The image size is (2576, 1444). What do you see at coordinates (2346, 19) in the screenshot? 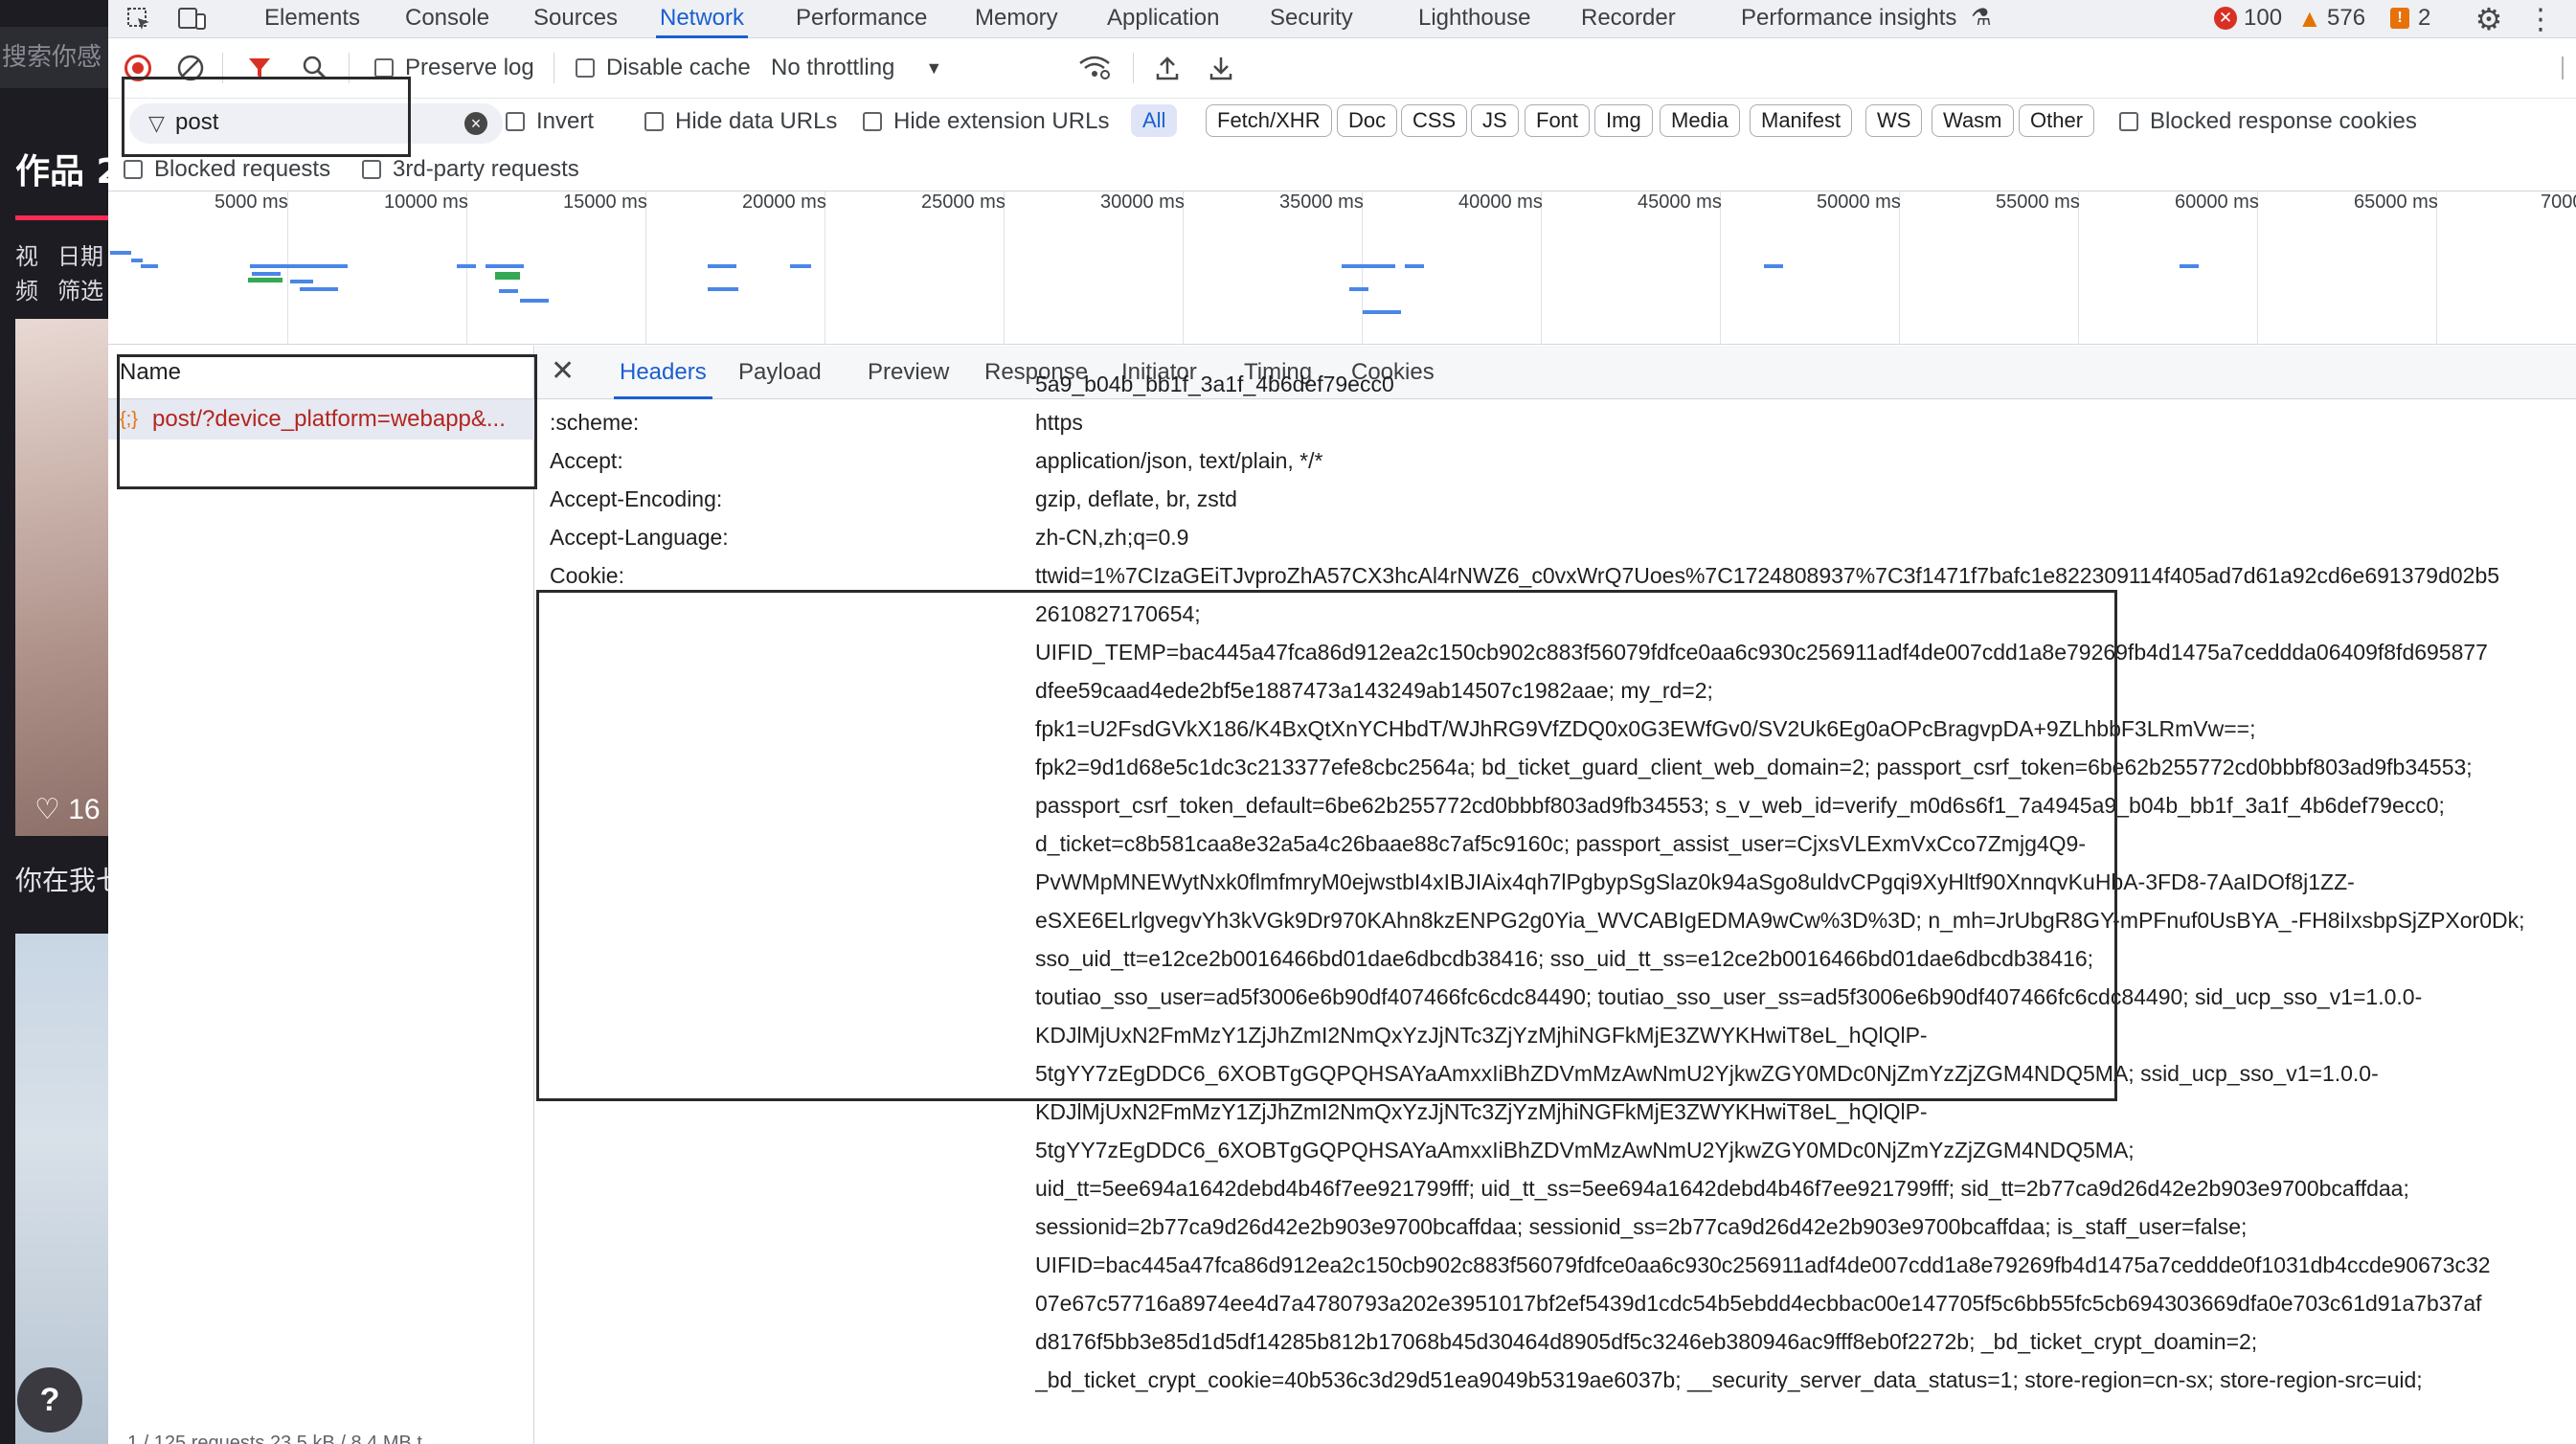
I see `warning-count: 576` at bounding box center [2346, 19].